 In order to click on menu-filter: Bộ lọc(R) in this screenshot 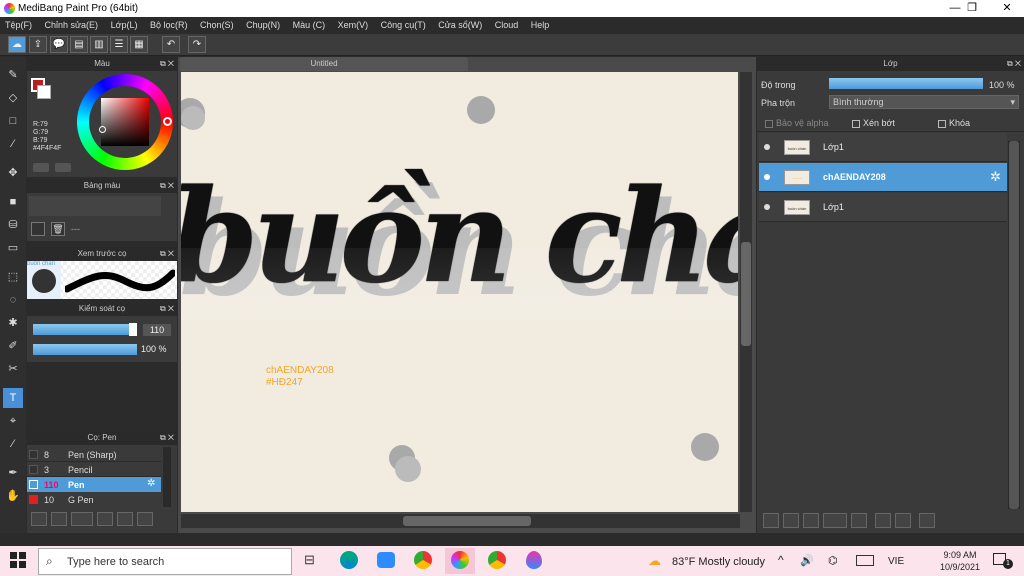, I will do `click(169, 25)`.